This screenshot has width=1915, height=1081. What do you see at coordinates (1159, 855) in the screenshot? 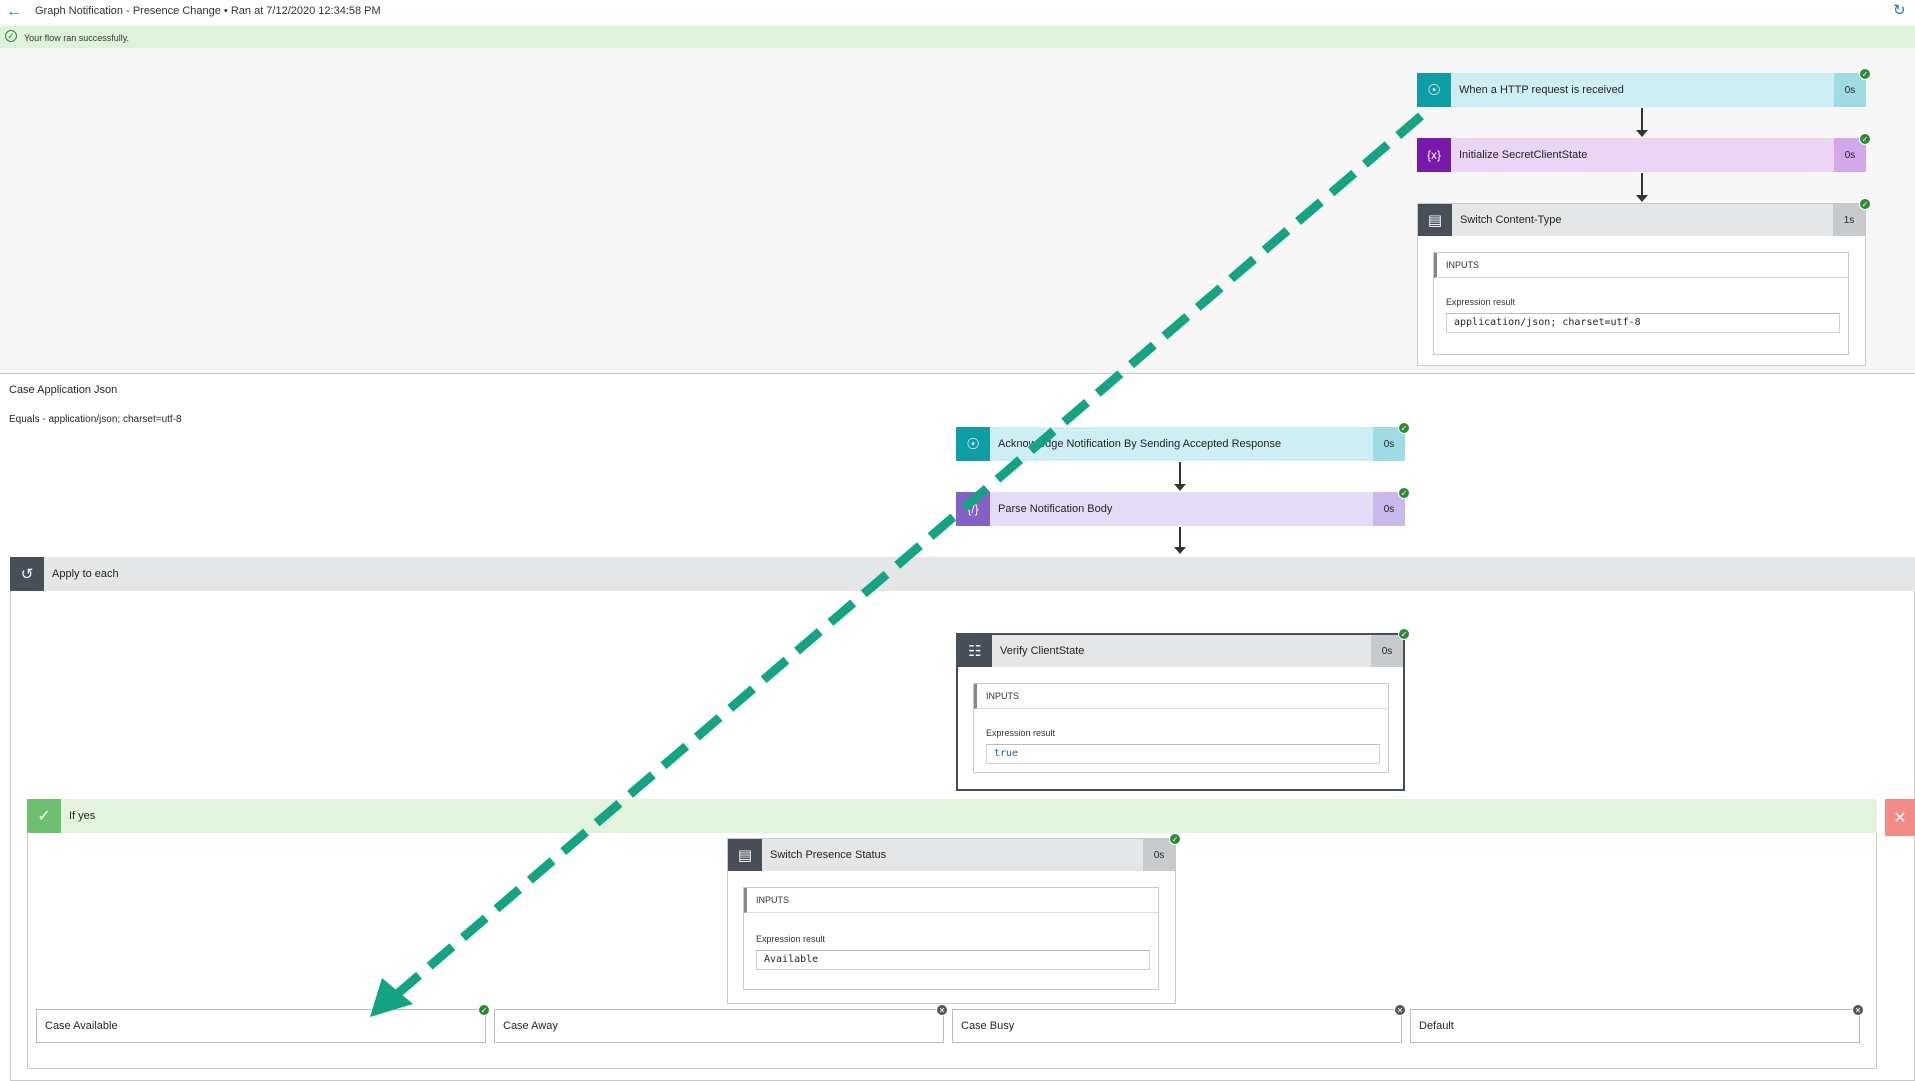
I see `switch-presence-duration: 0s` at bounding box center [1159, 855].